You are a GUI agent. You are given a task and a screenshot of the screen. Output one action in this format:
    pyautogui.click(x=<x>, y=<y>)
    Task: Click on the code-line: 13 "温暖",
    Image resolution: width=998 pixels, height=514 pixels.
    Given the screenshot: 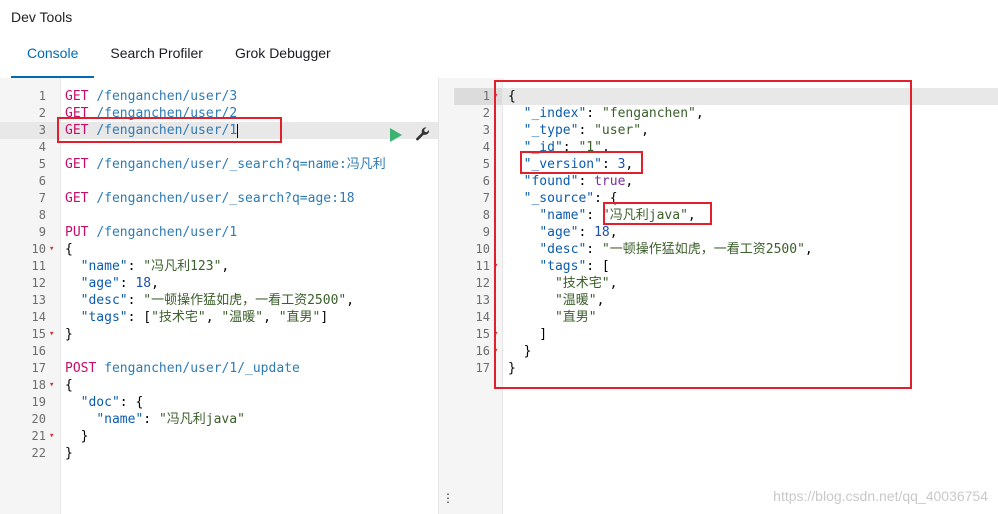 What is the action you would take?
    pyautogui.click(x=726, y=300)
    